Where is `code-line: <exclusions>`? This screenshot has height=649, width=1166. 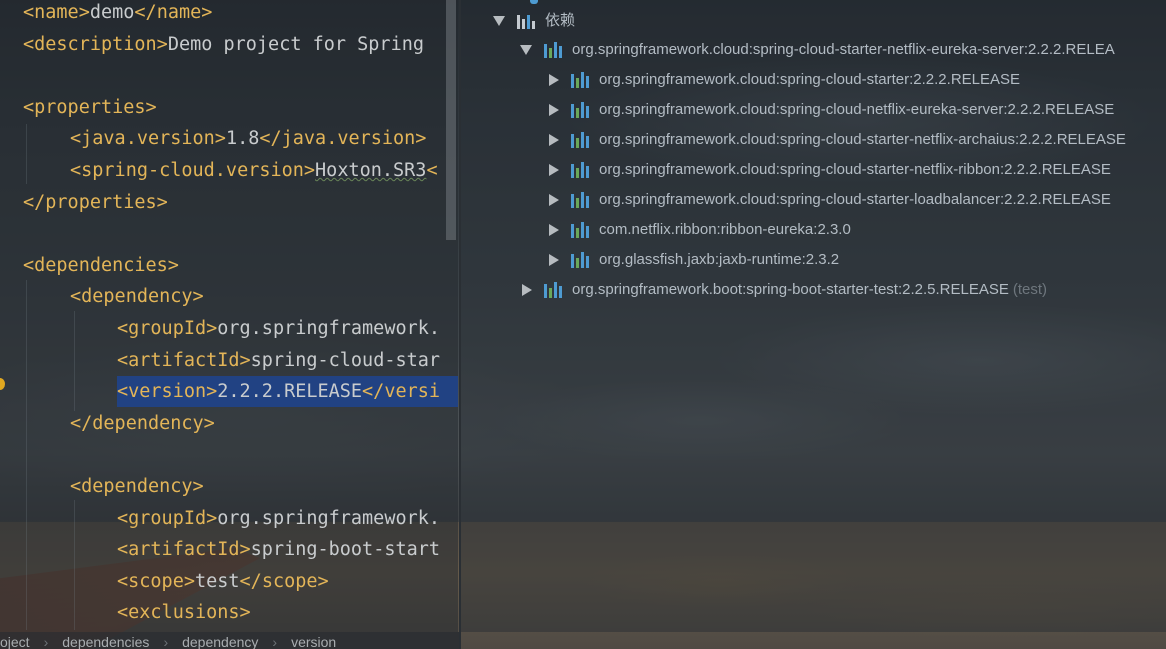
code-line: <exclusions> is located at coordinates (184, 612).